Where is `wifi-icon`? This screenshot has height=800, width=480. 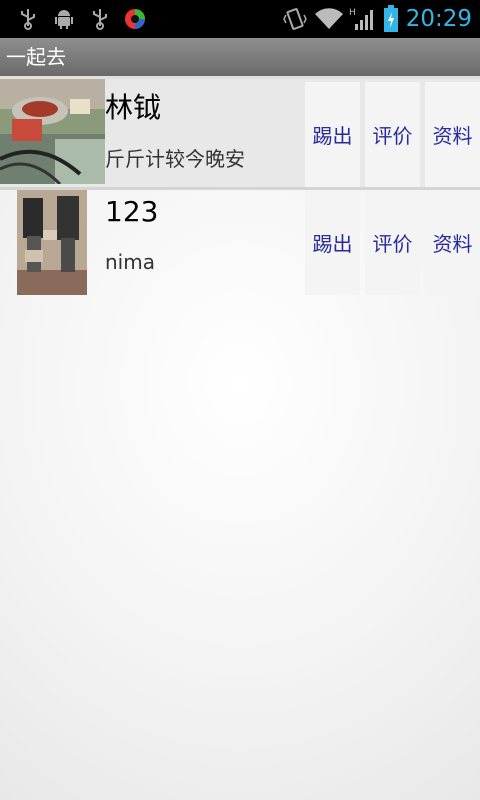
wifi-icon is located at coordinates (329, 19).